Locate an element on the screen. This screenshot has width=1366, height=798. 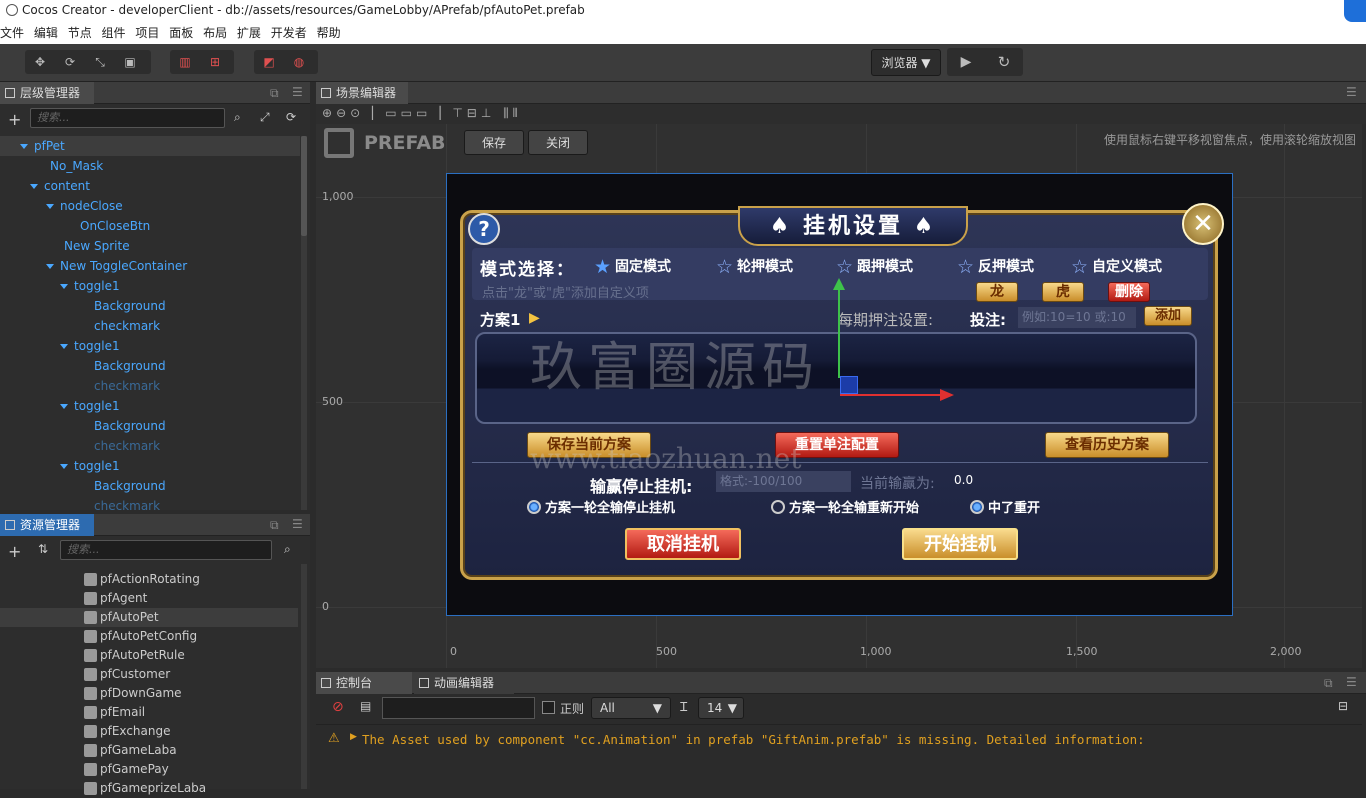
regex-checkbox is located at coordinates (548, 707).